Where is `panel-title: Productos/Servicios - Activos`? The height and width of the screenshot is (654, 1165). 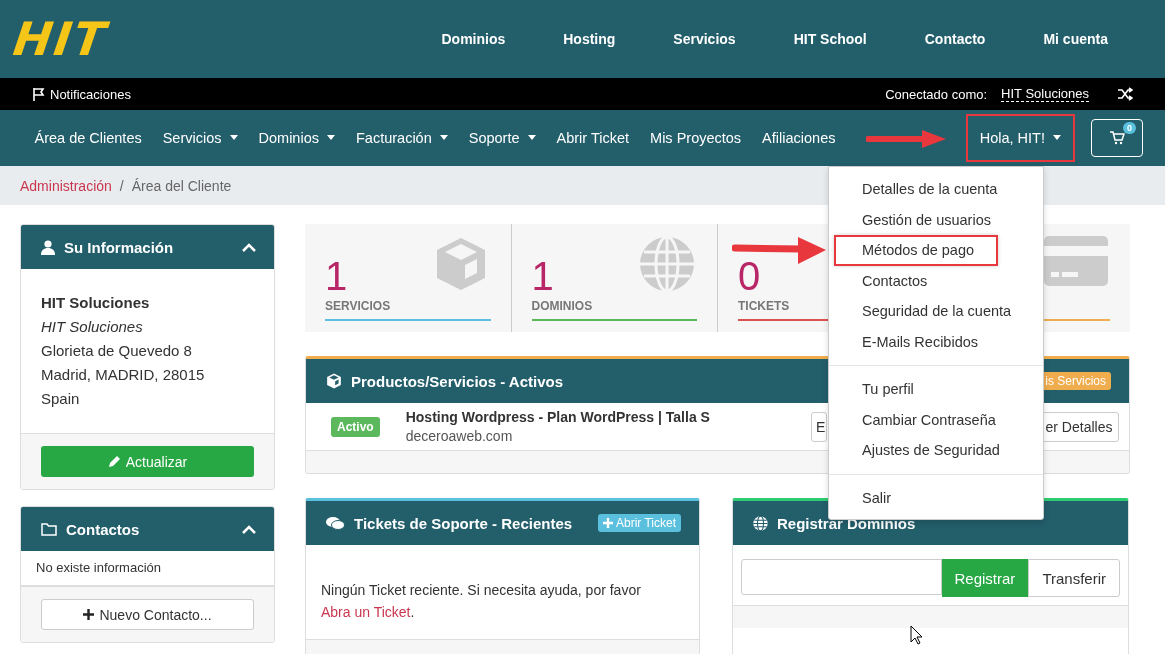
panel-title: Productos/Servicios - Activos is located at coordinates (457, 381).